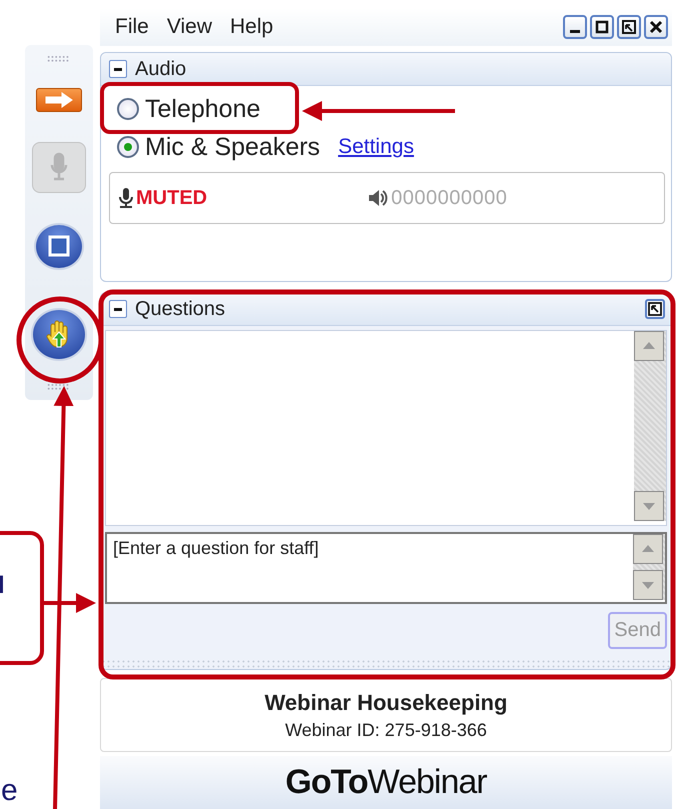  I want to click on maximize-button, so click(602, 27).